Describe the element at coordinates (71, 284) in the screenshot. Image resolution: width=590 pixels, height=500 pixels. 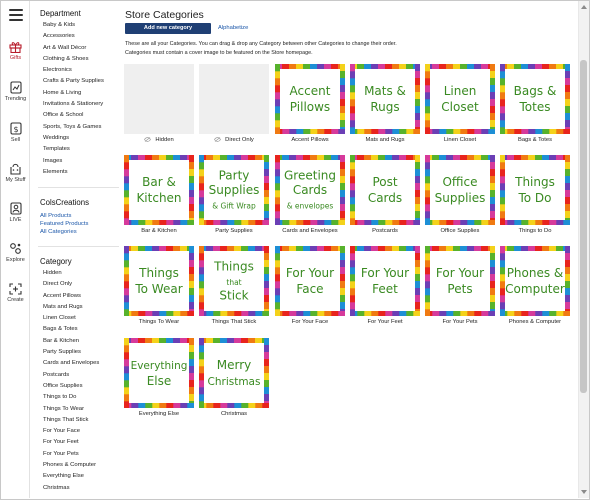
I see `category-item: Direct Only` at that location.